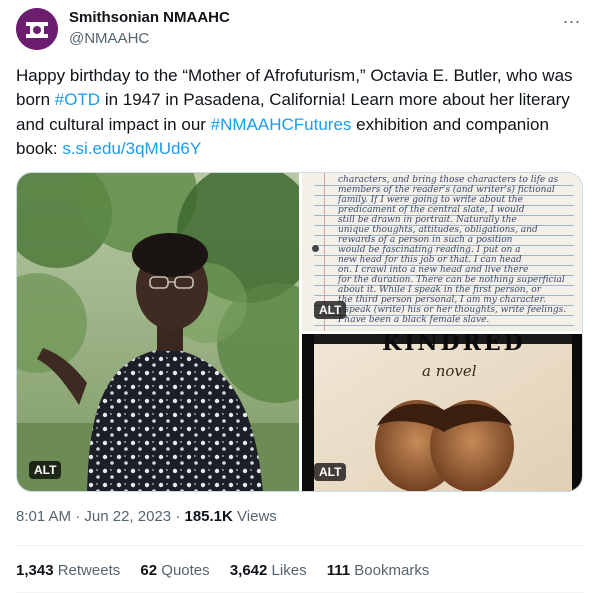  What do you see at coordinates (131, 148) in the screenshot?
I see `url-link: s.si.edu/3qMUd6Y` at bounding box center [131, 148].